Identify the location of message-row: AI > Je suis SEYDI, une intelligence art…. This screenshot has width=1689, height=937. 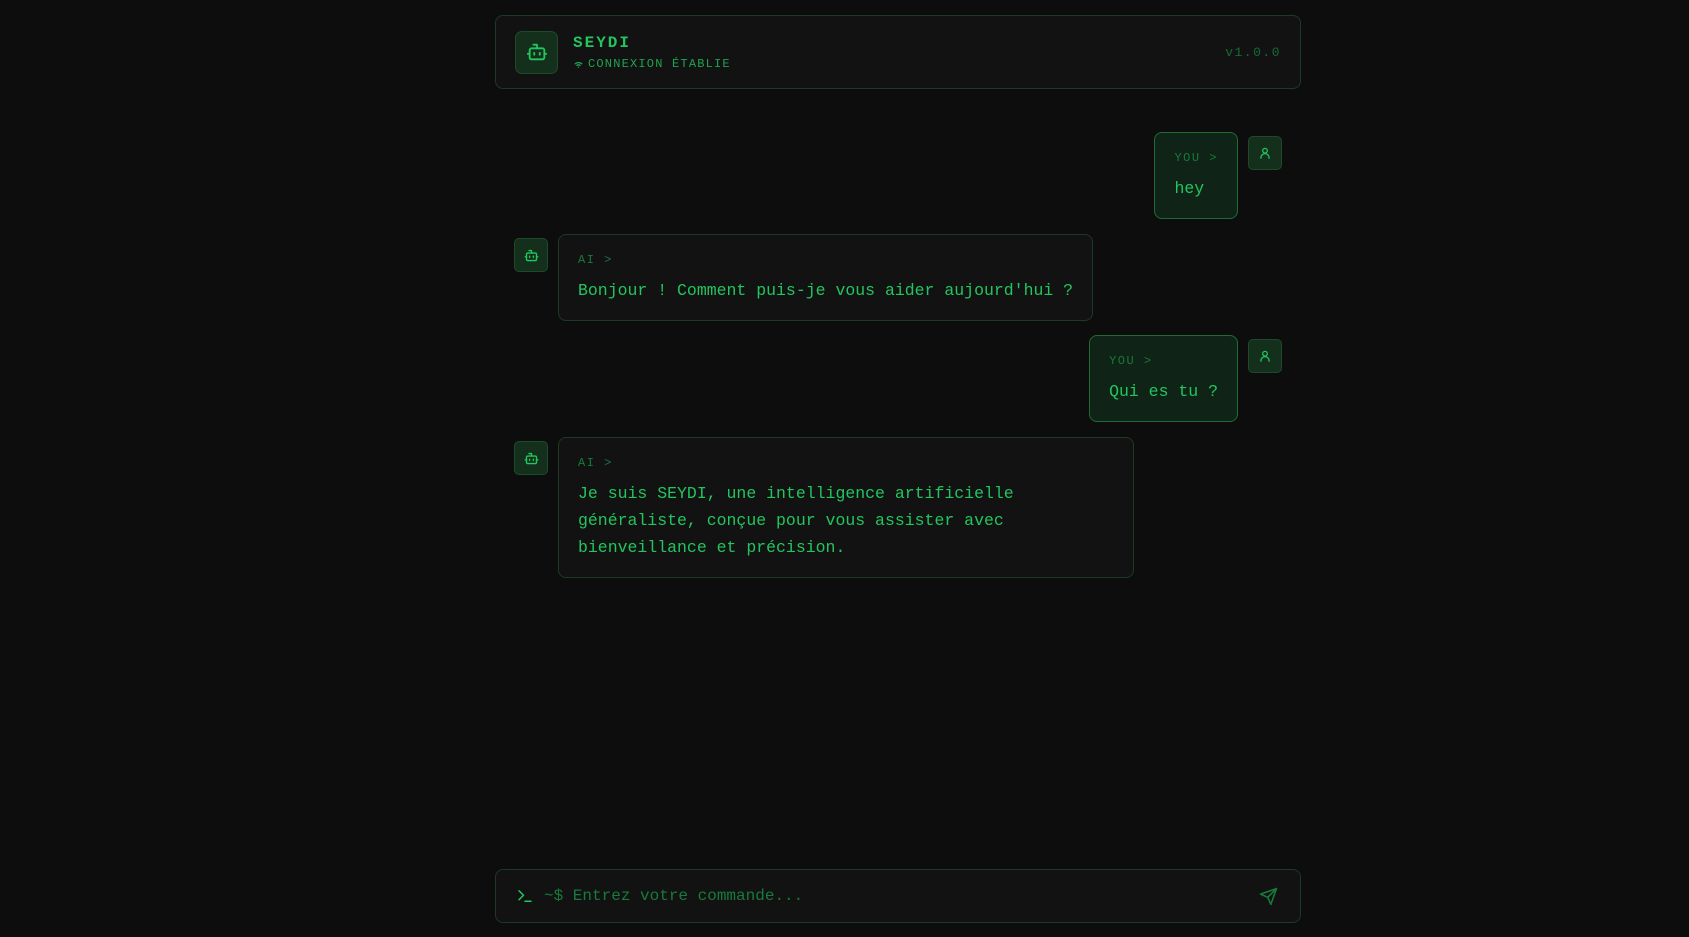
(824, 507).